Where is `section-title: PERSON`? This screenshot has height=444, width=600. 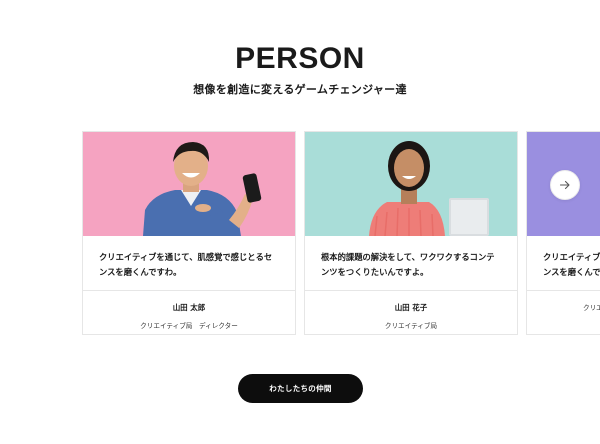
section-title: PERSON is located at coordinates (300, 58).